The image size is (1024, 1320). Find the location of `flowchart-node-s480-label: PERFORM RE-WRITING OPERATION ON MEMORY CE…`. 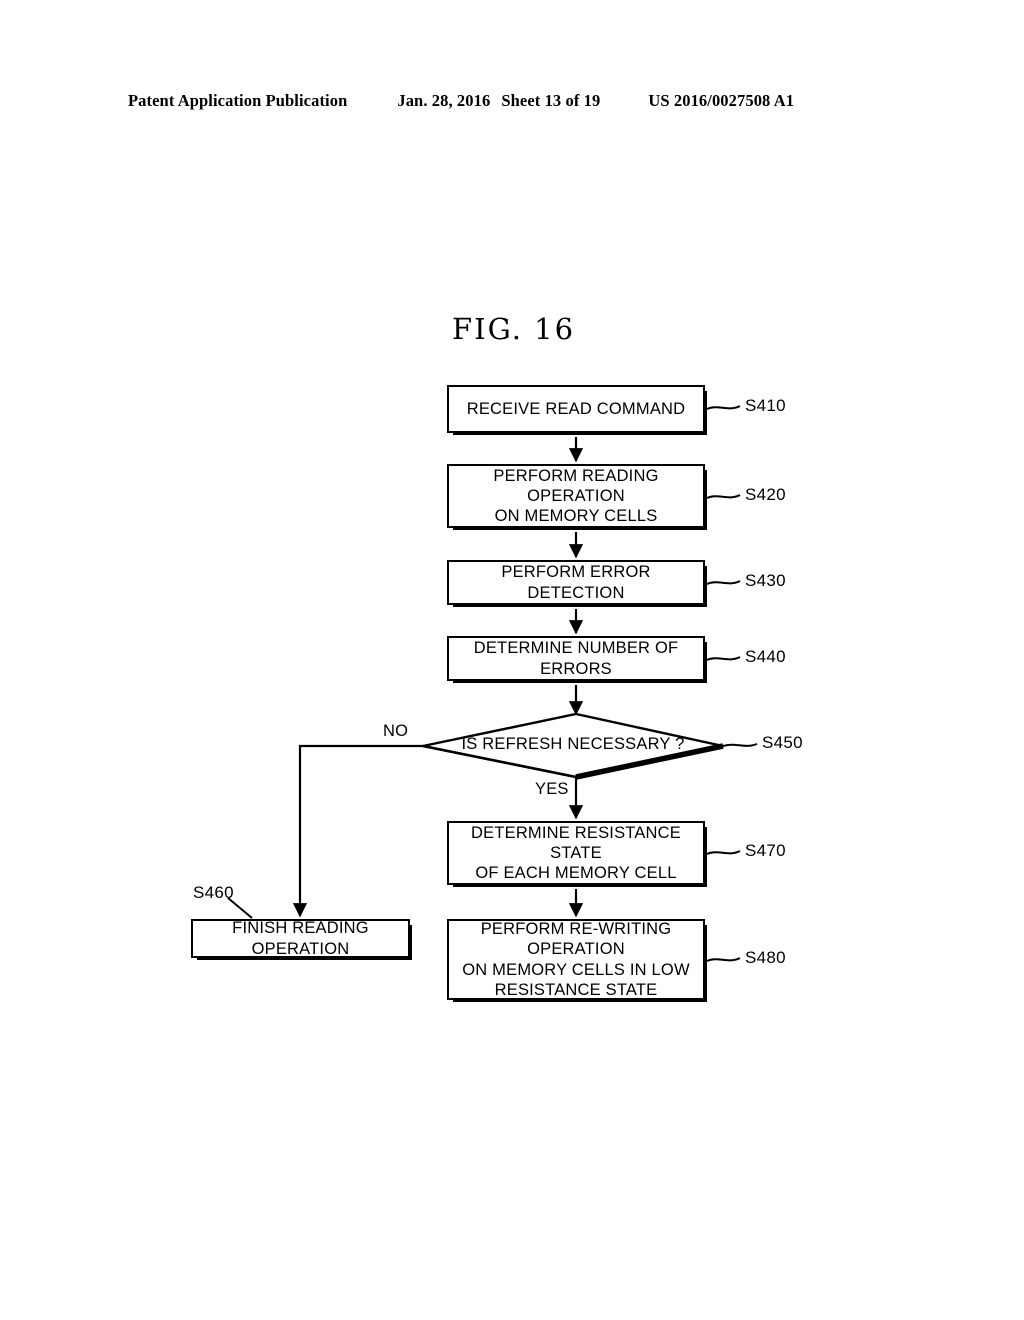

flowchart-node-s480-label: PERFORM RE-WRITING OPERATION ON MEMORY CE… is located at coordinates (576, 959).